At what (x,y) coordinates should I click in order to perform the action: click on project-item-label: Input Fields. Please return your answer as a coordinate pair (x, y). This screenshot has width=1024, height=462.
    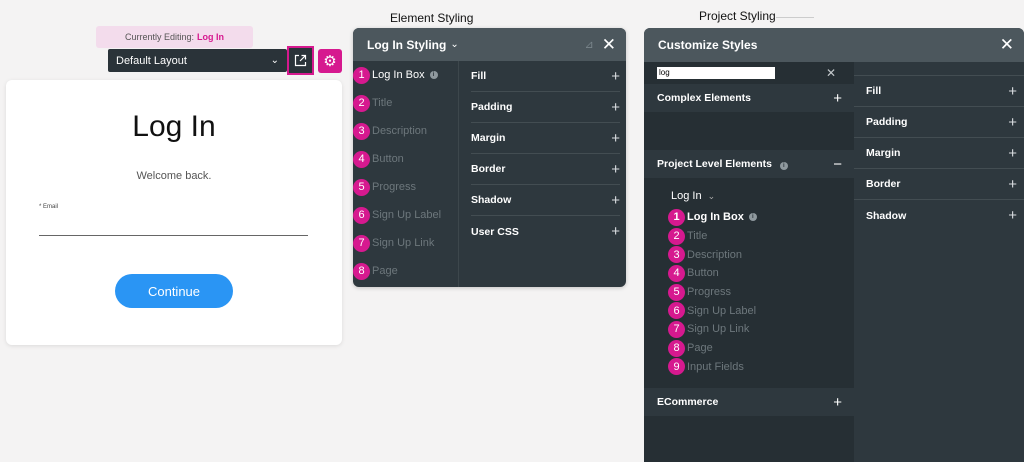
    Looking at the image, I should click on (715, 366).